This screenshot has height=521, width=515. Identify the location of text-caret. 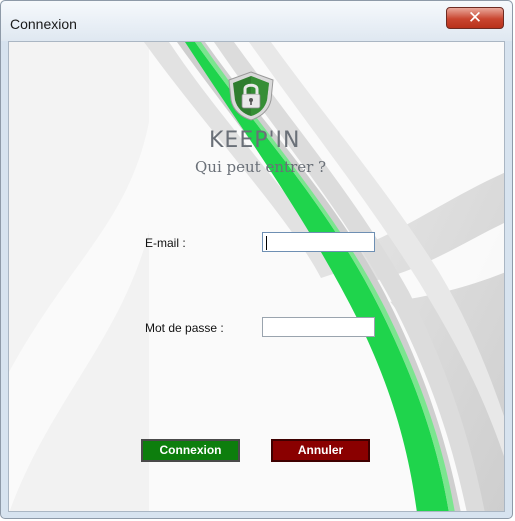
(266, 243).